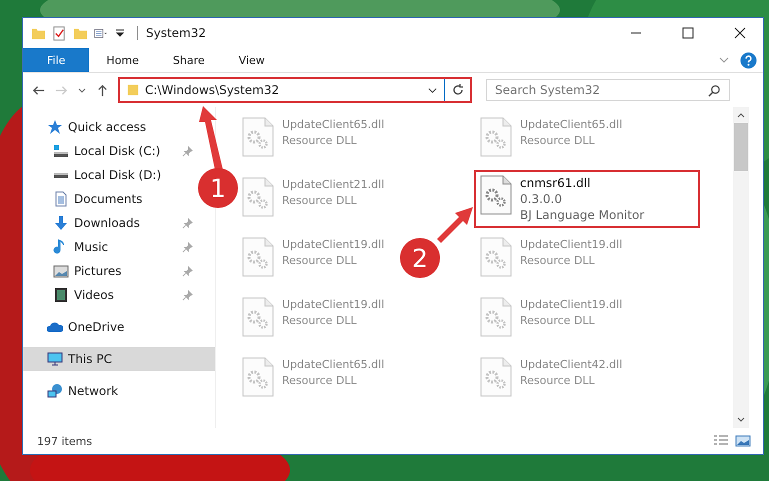  I want to click on sidebar-item: Pictures, so click(109, 271).